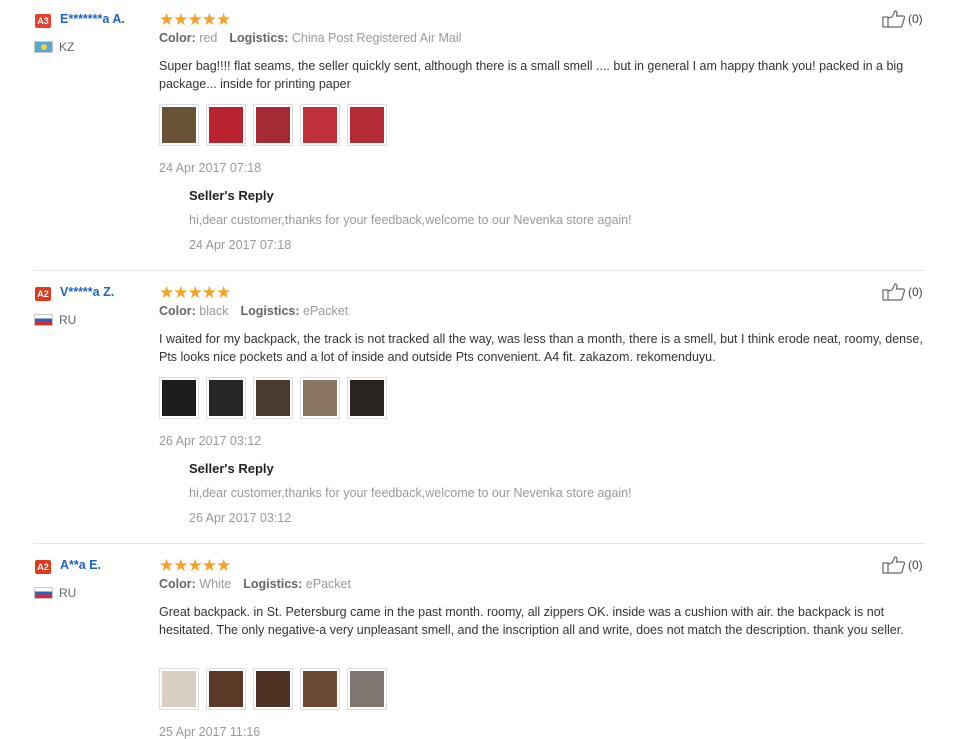  Describe the element at coordinates (208, 38) in the screenshot. I see `color-value: red` at that location.